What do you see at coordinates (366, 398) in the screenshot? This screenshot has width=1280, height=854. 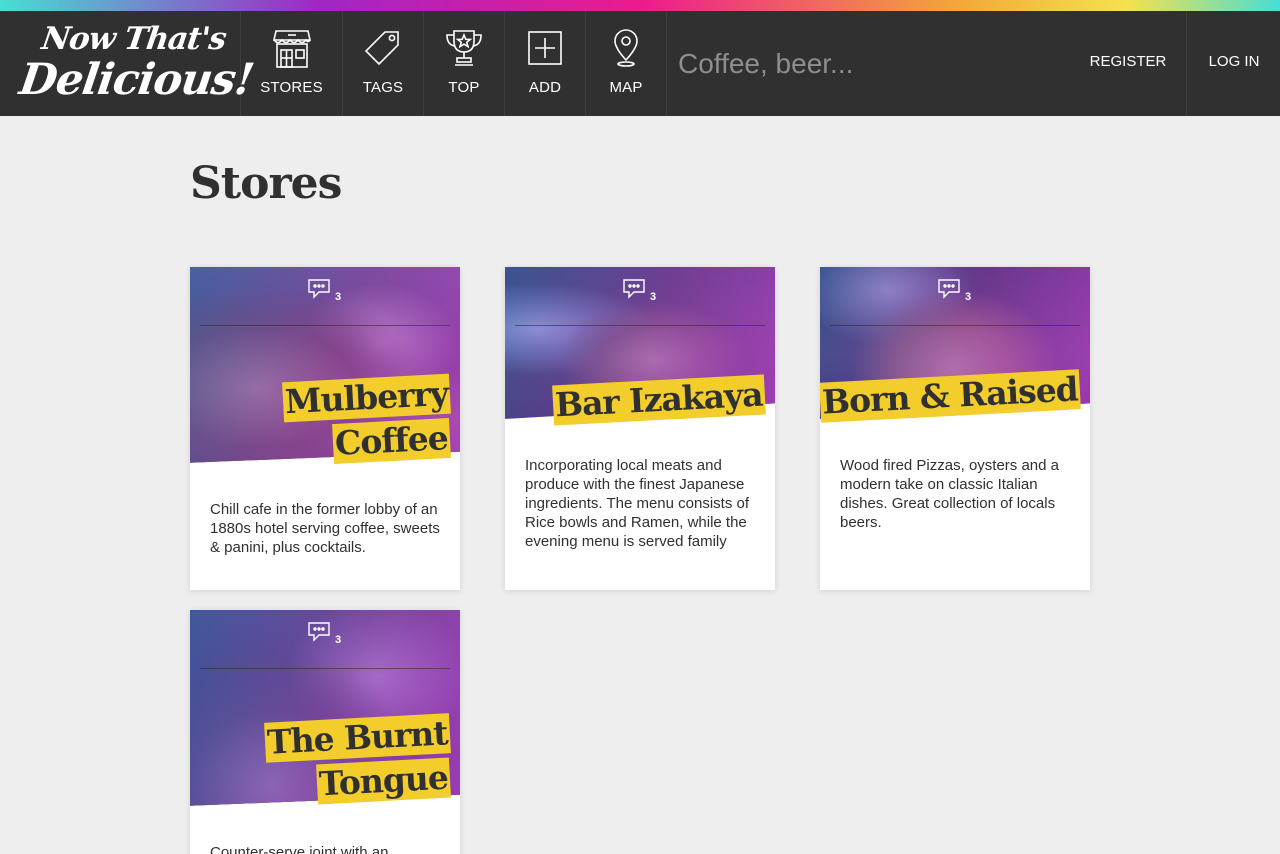 I see `store-title-line: Mulberry` at bounding box center [366, 398].